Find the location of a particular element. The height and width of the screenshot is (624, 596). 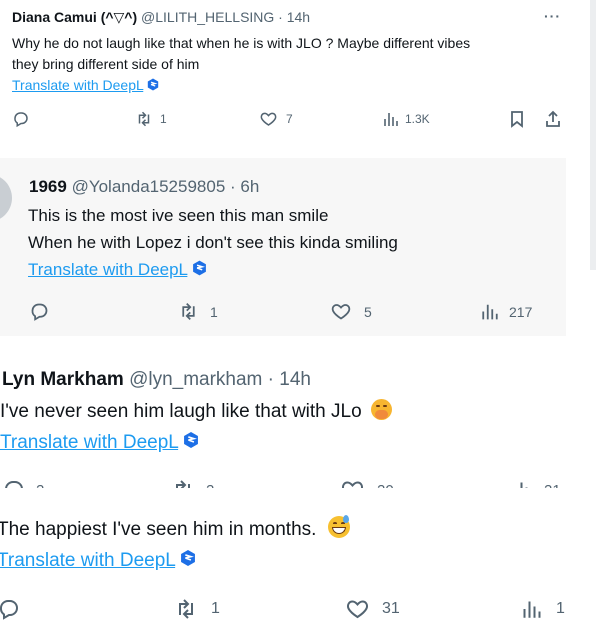

avatar is located at coordinates (6, 198).